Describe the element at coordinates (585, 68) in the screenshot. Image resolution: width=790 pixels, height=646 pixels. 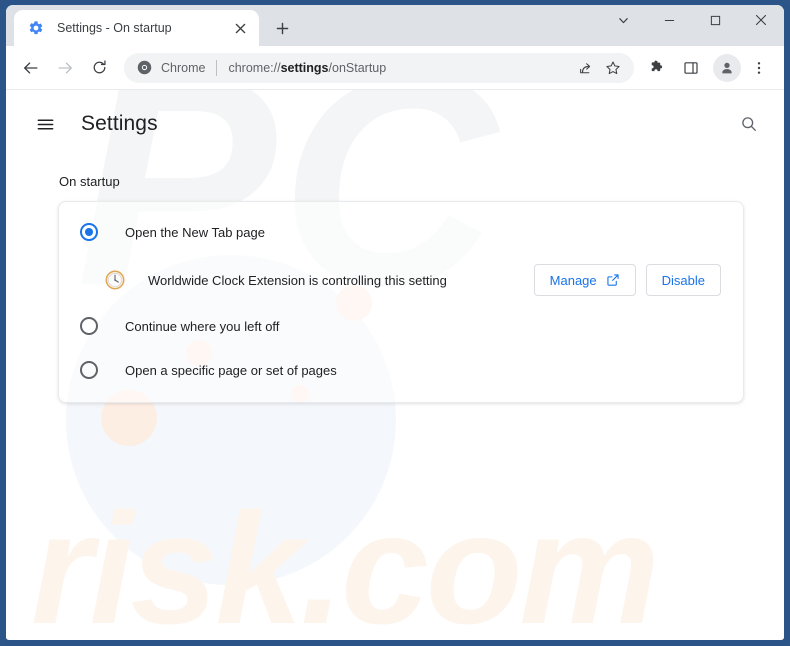
I see `share-icon` at that location.